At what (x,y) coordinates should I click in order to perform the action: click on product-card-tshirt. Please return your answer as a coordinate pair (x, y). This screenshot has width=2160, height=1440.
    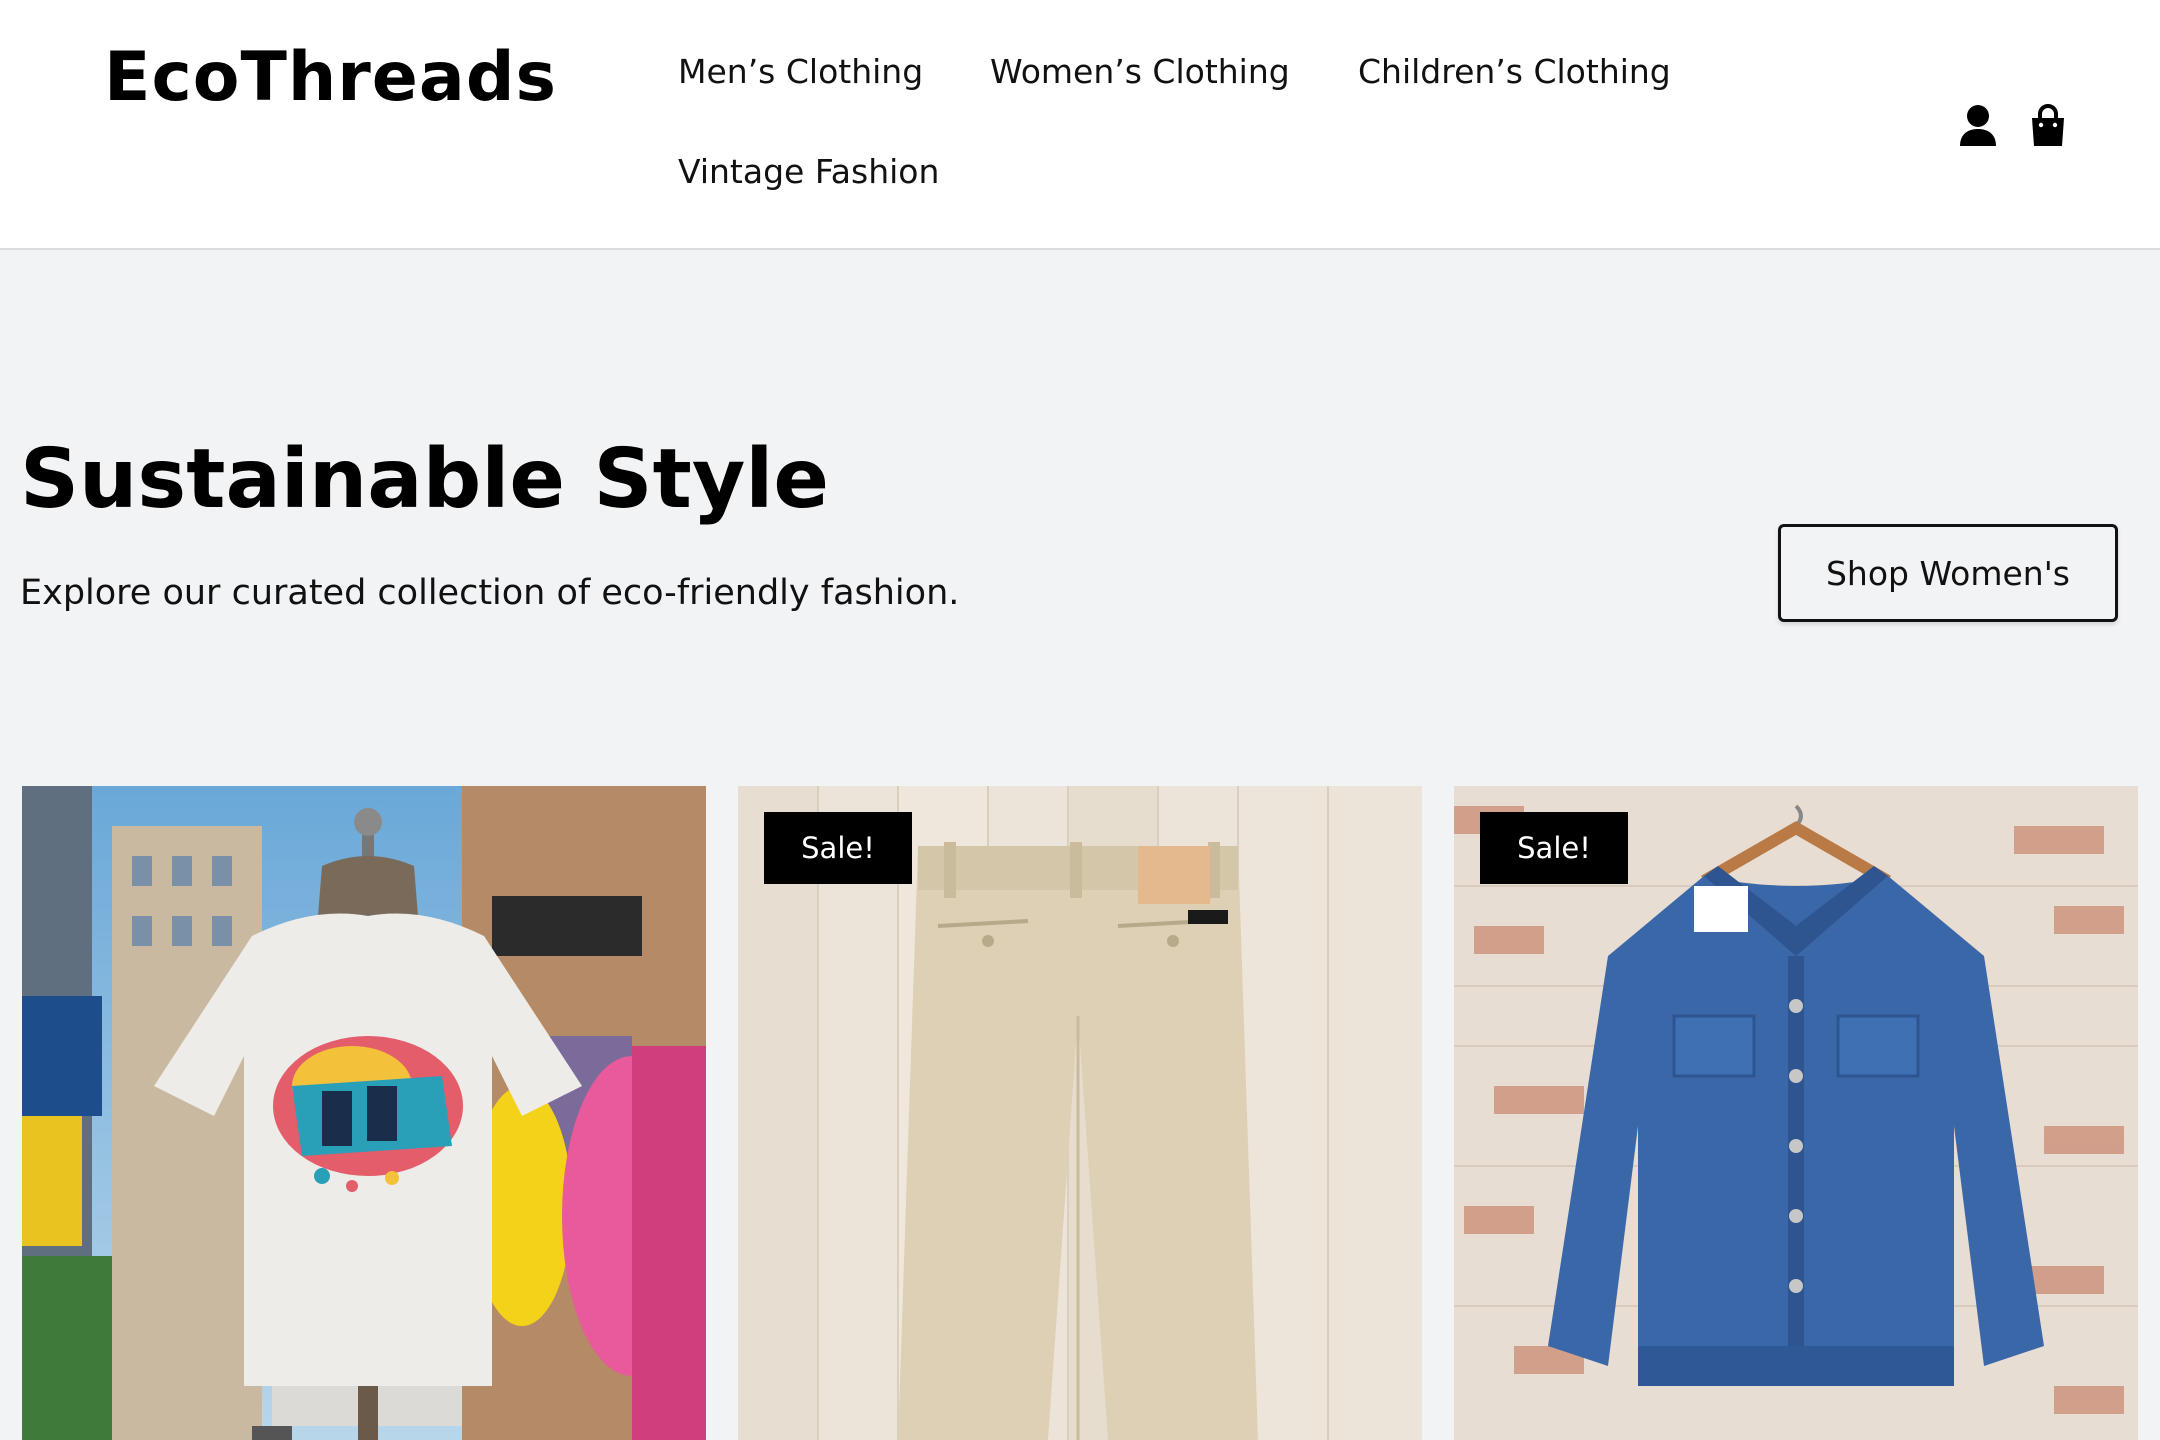
    Looking at the image, I should click on (364, 1113).